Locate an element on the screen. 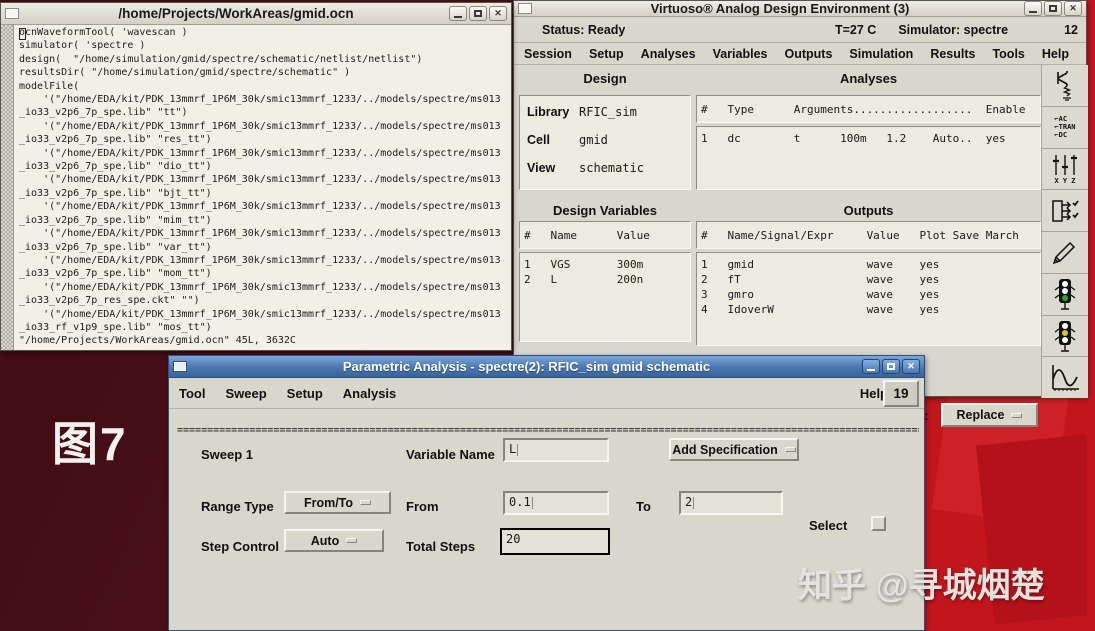 The width and height of the screenshot is (1095, 631). outputs-icon is located at coordinates (1065, 211).